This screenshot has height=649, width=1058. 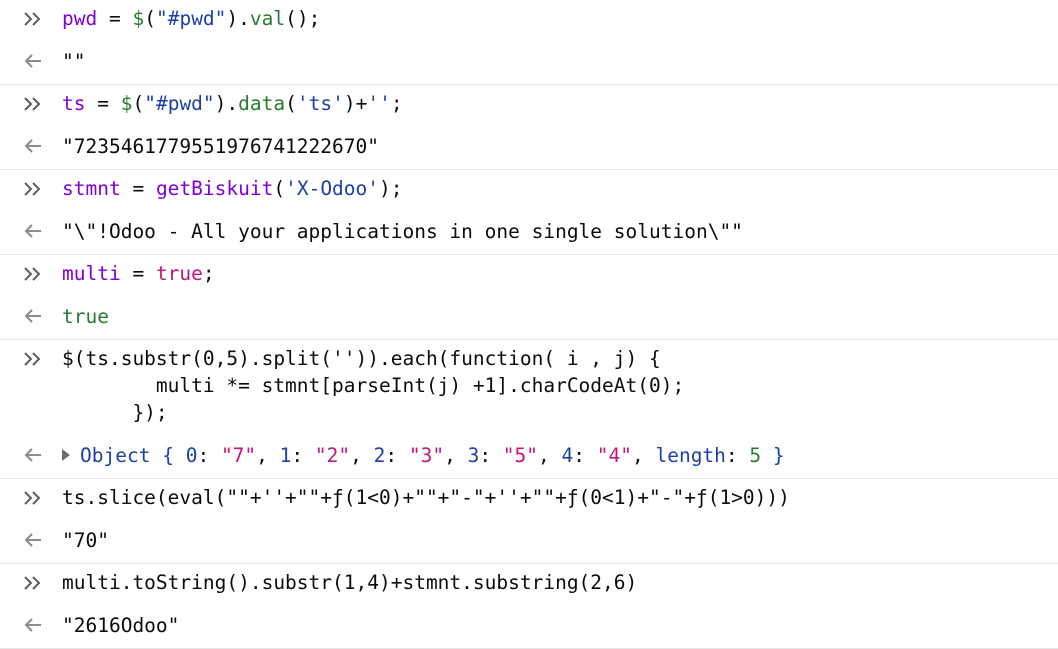 I want to click on input-code: pwd = $("#pwd").val();, so click(x=191, y=18).